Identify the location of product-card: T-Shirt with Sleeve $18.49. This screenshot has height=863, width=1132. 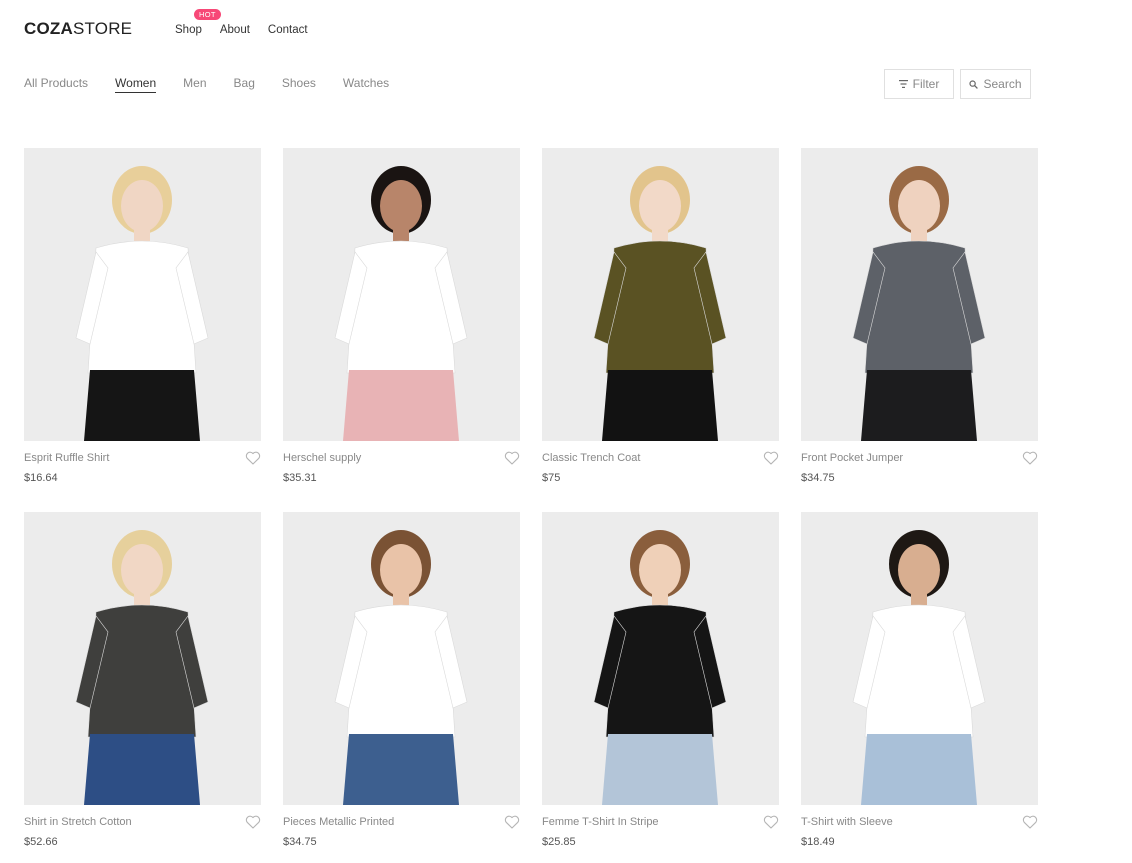
(919, 680).